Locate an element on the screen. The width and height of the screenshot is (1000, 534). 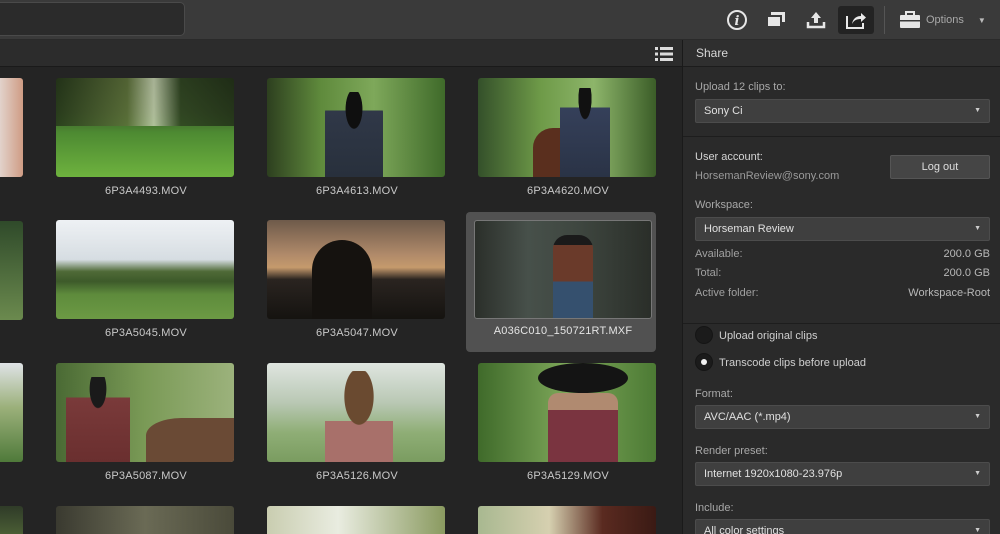
clip-name: 6P3A4613.MOV is located at coordinates (357, 191).